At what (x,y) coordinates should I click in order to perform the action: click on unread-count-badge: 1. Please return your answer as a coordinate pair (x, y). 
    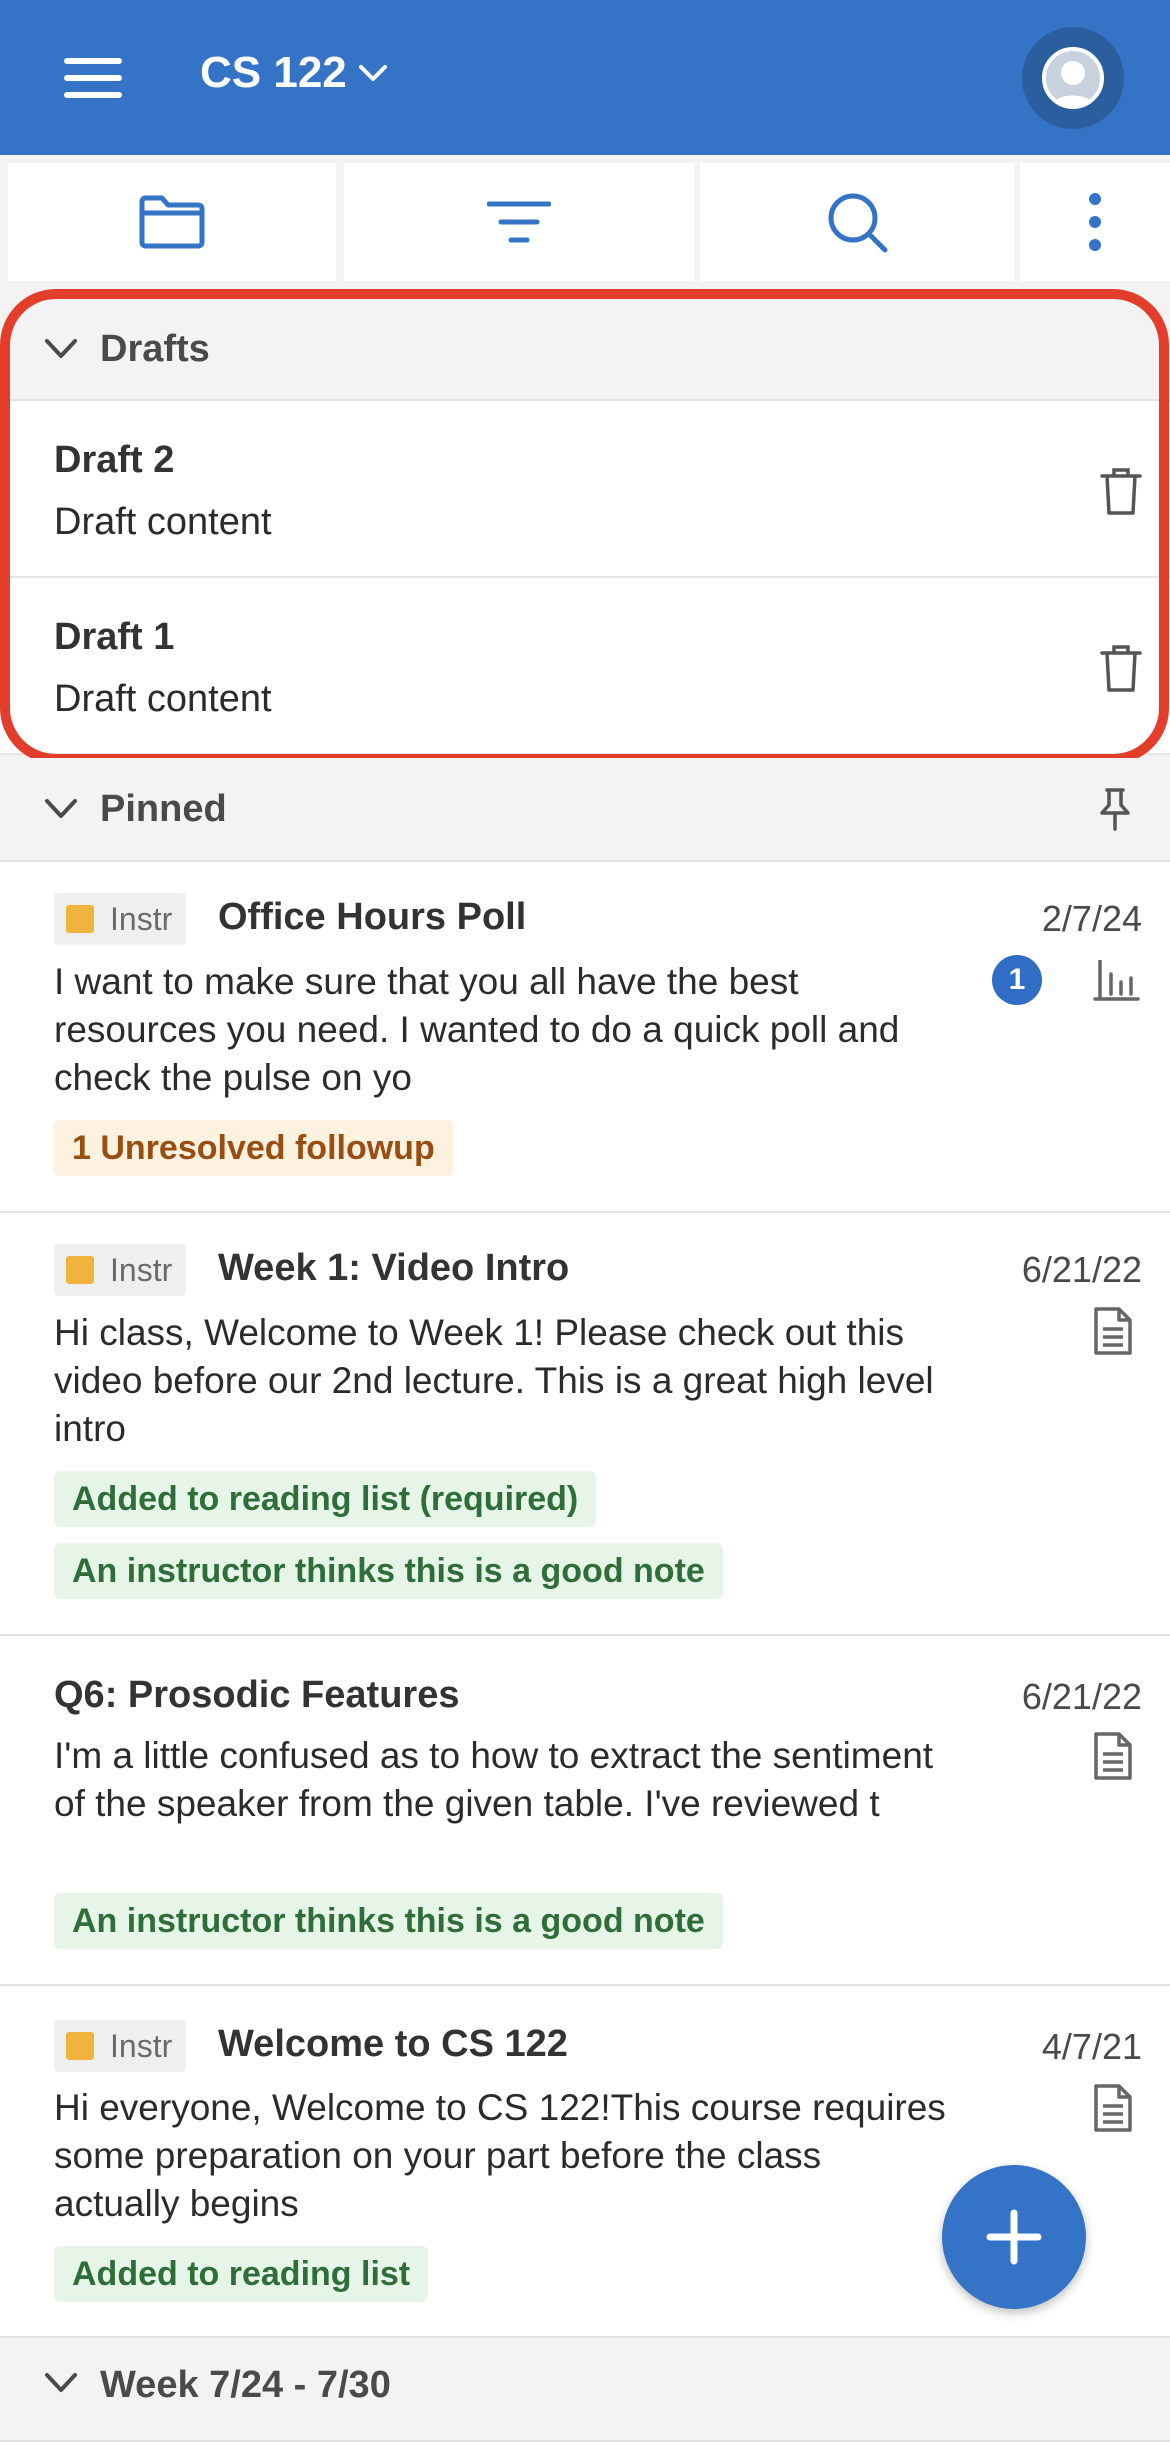
    Looking at the image, I should click on (1017, 980).